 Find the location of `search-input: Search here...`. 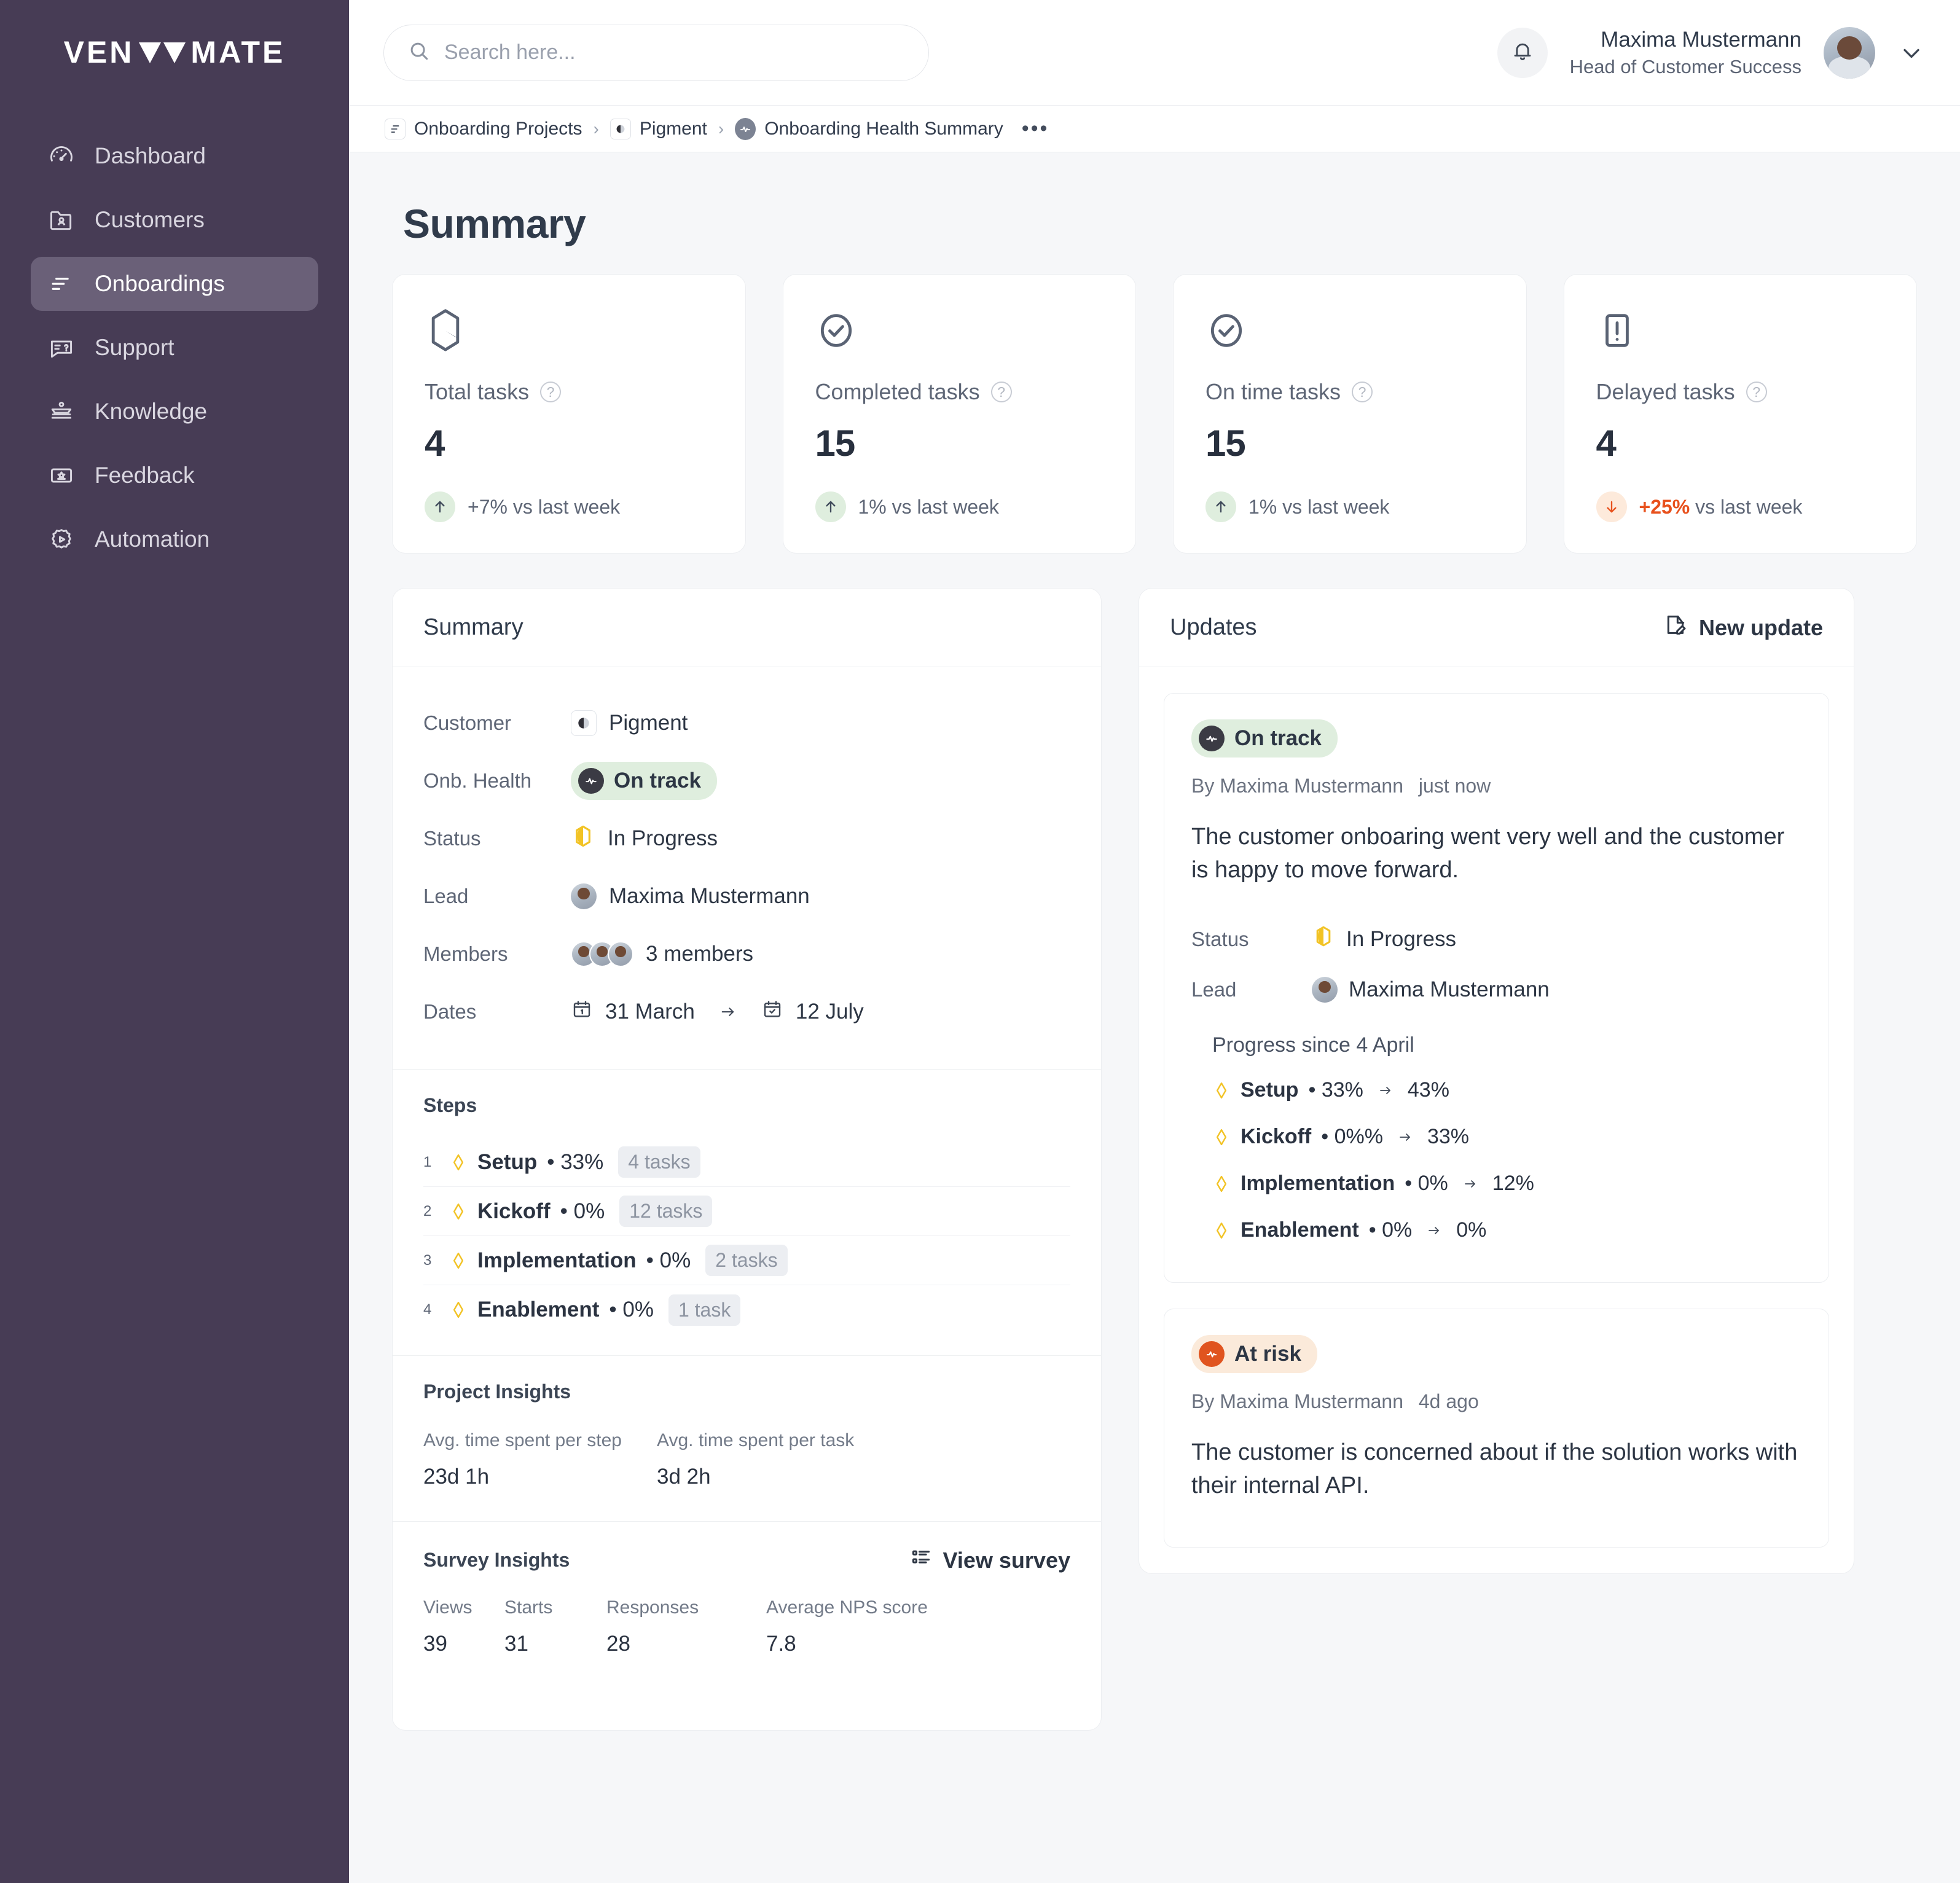

search-input: Search here... is located at coordinates (656, 53).